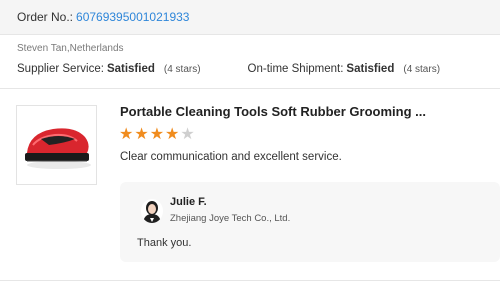 The image size is (500, 284). I want to click on on-time-shipment-stars: (4 stars), so click(422, 69).